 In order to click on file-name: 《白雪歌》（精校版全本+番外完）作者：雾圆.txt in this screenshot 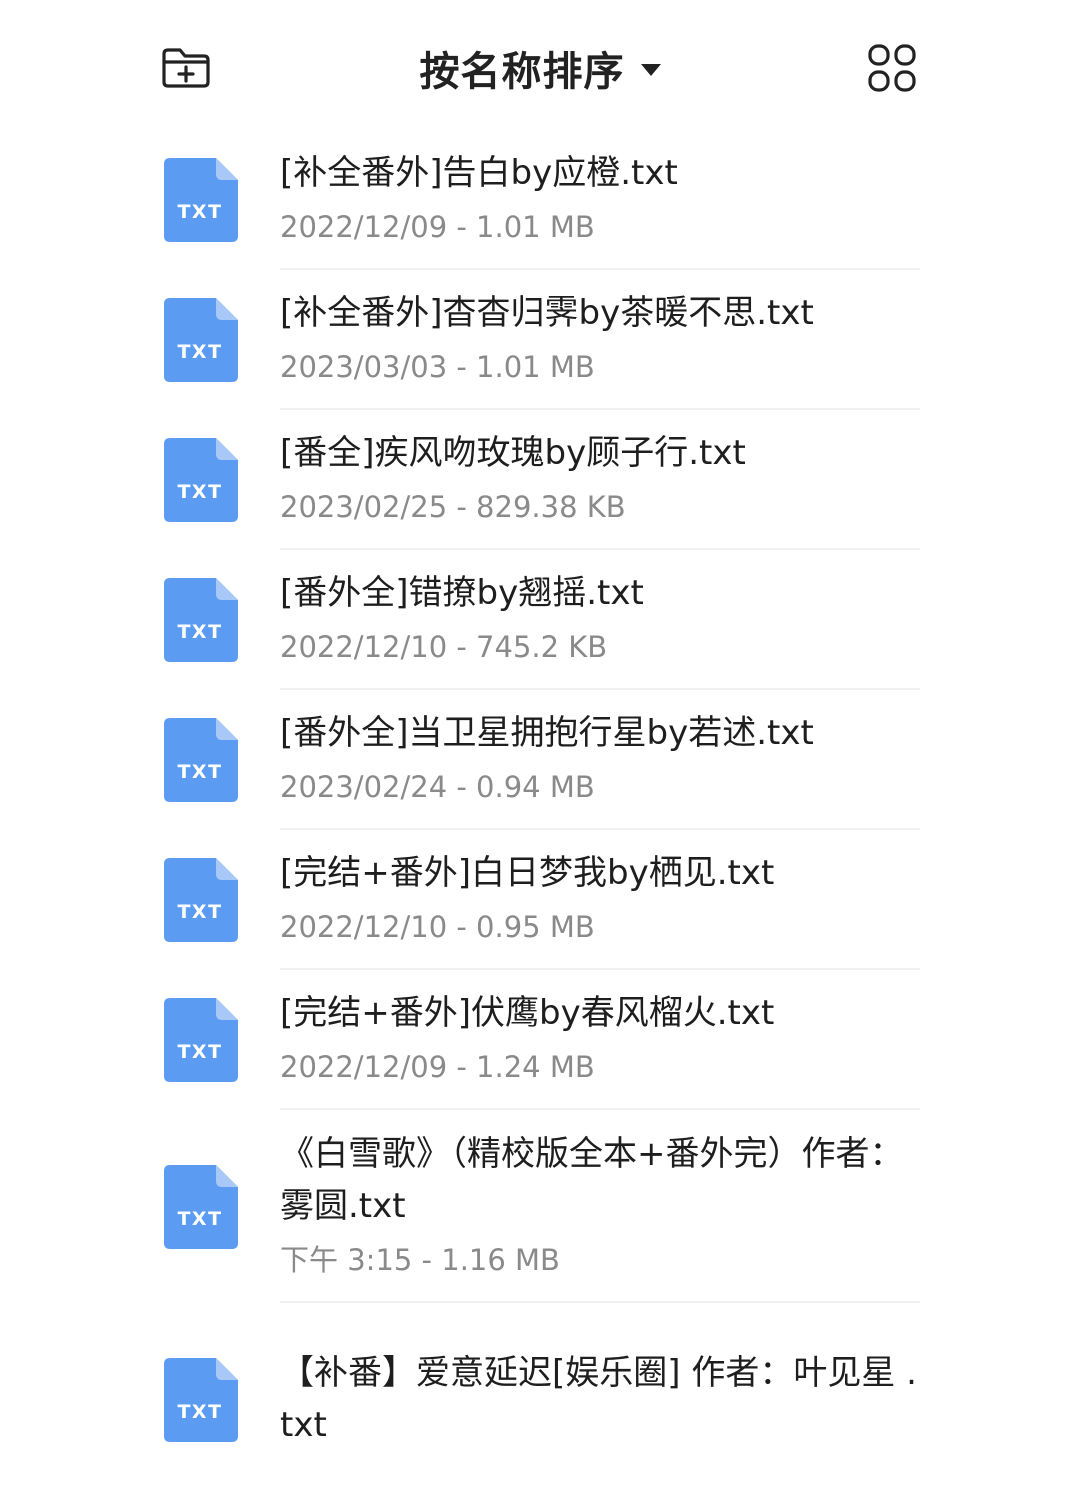, I will do `click(592, 1179)`.